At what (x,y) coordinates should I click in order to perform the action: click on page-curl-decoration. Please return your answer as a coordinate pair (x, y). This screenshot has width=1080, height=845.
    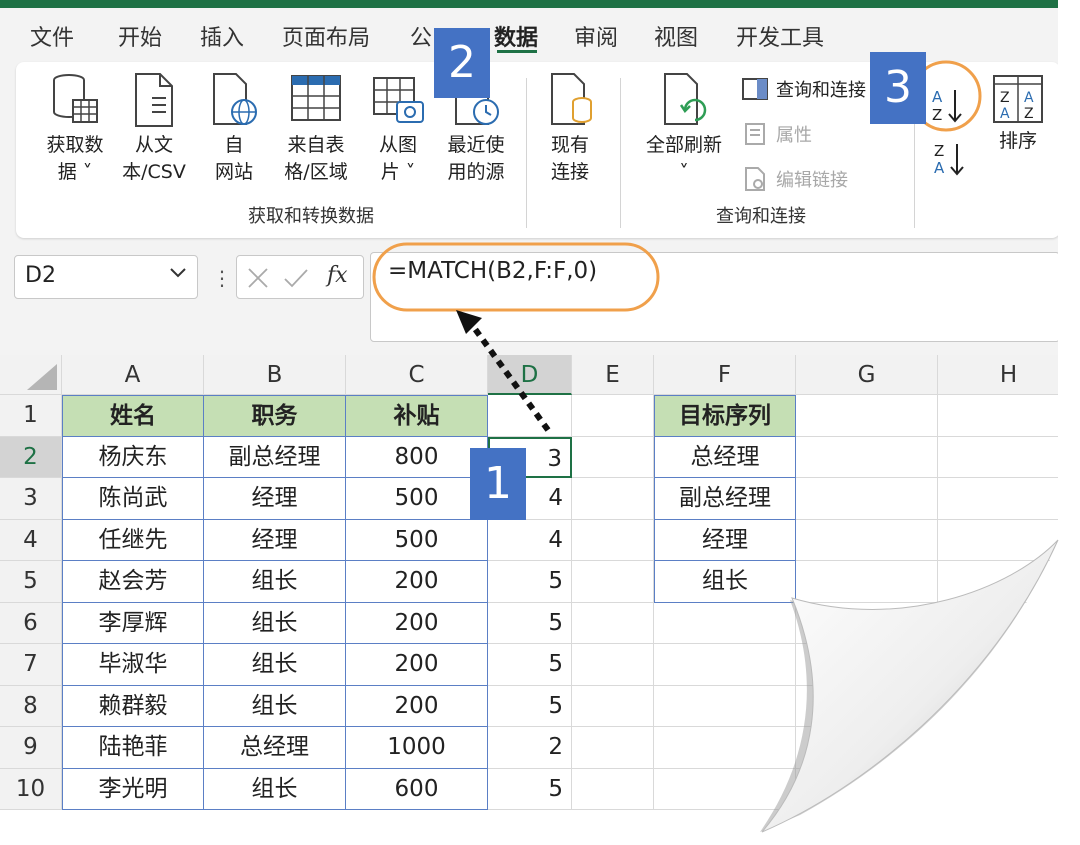
    Looking at the image, I should click on (909, 686).